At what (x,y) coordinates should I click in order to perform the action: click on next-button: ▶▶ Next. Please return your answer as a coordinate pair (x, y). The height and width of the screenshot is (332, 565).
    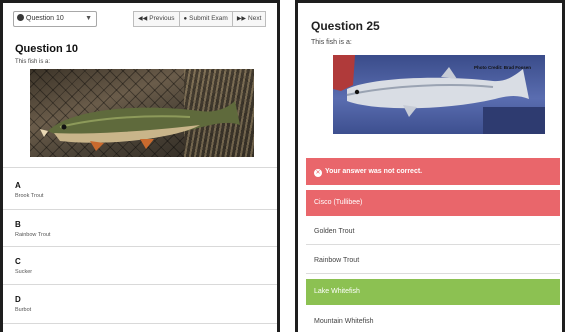
    Looking at the image, I should click on (249, 19).